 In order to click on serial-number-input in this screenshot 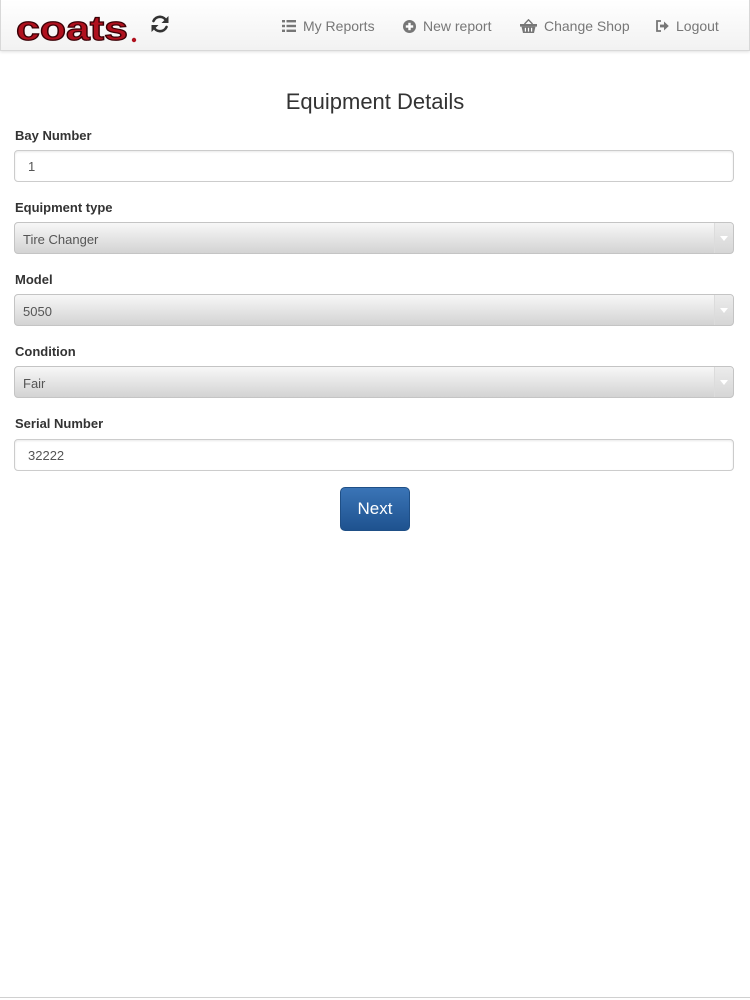, I will do `click(374, 455)`.